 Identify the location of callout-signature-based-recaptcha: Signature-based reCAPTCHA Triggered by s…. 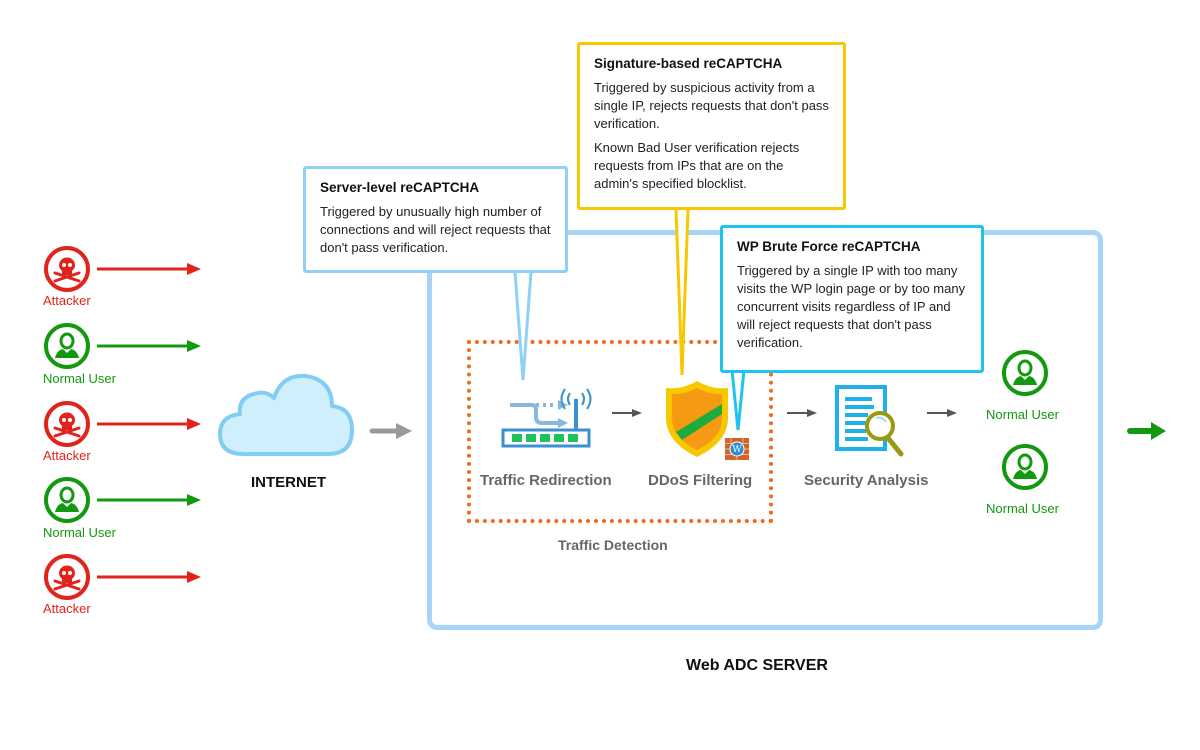
(711, 126).